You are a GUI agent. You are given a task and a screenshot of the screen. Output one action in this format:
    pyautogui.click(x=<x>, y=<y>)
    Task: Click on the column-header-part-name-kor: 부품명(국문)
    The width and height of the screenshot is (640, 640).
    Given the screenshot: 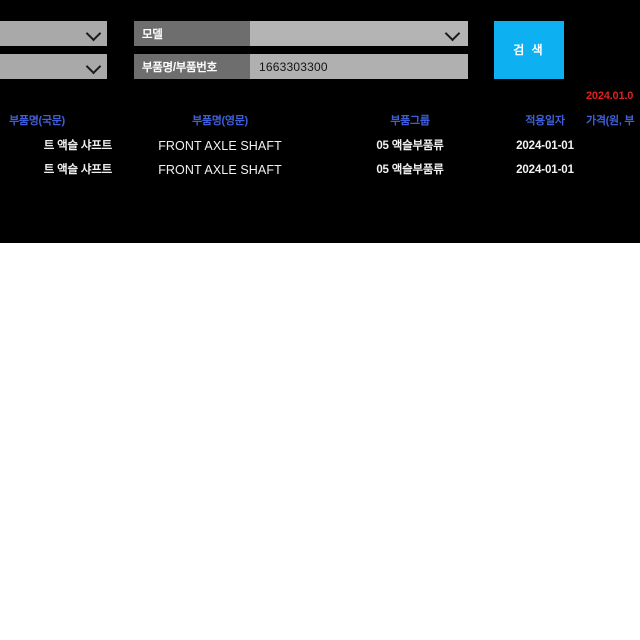 What is the action you would take?
    pyautogui.click(x=37, y=121)
    